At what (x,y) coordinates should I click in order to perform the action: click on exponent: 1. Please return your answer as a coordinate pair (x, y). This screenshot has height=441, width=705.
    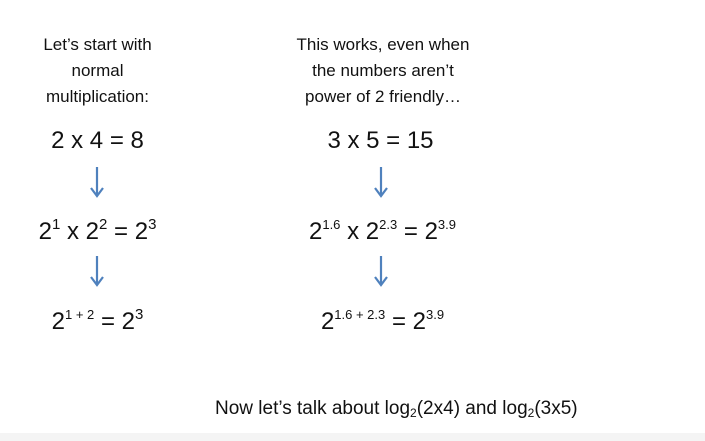
    Looking at the image, I should click on (56, 224).